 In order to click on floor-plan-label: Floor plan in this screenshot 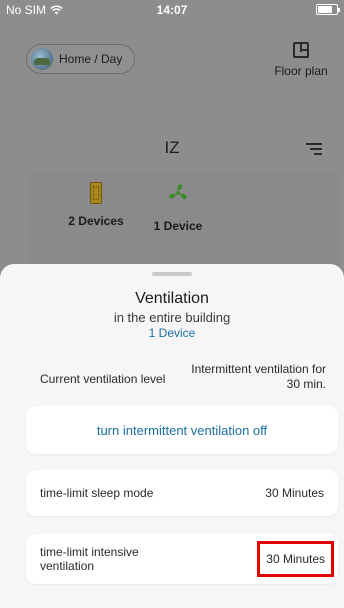, I will do `click(301, 71)`.